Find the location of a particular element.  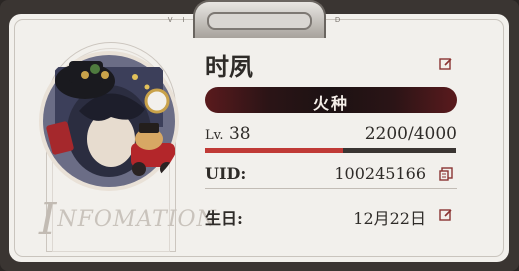

information-watermark: INFOMATION is located at coordinates (128, 215).